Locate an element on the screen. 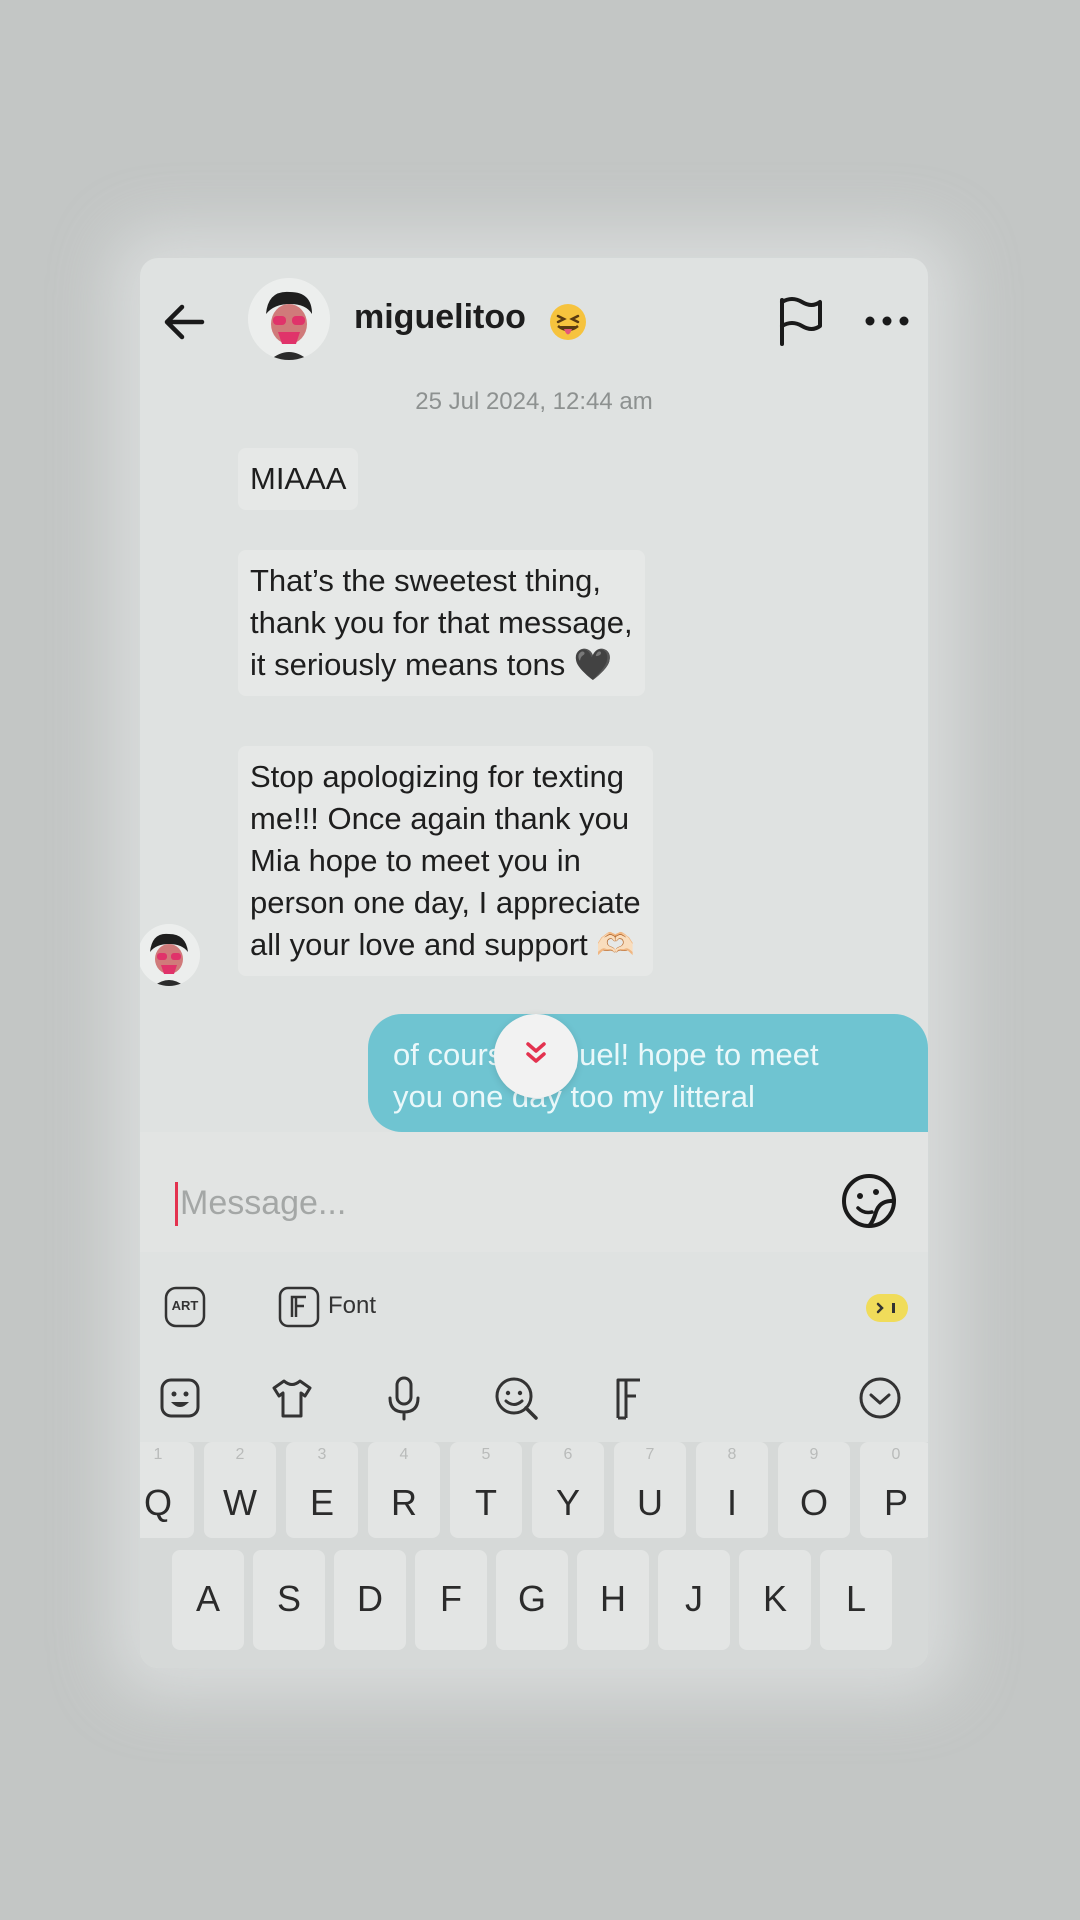 This screenshot has width=1080, height=1920. key-d: D is located at coordinates (370, 1600).